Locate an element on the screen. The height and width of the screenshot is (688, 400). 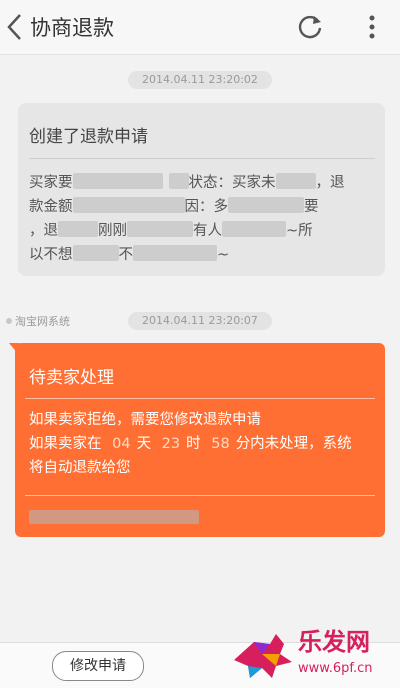
message-timestamp: 2014.04.11 23:20:02 is located at coordinates (200, 80).